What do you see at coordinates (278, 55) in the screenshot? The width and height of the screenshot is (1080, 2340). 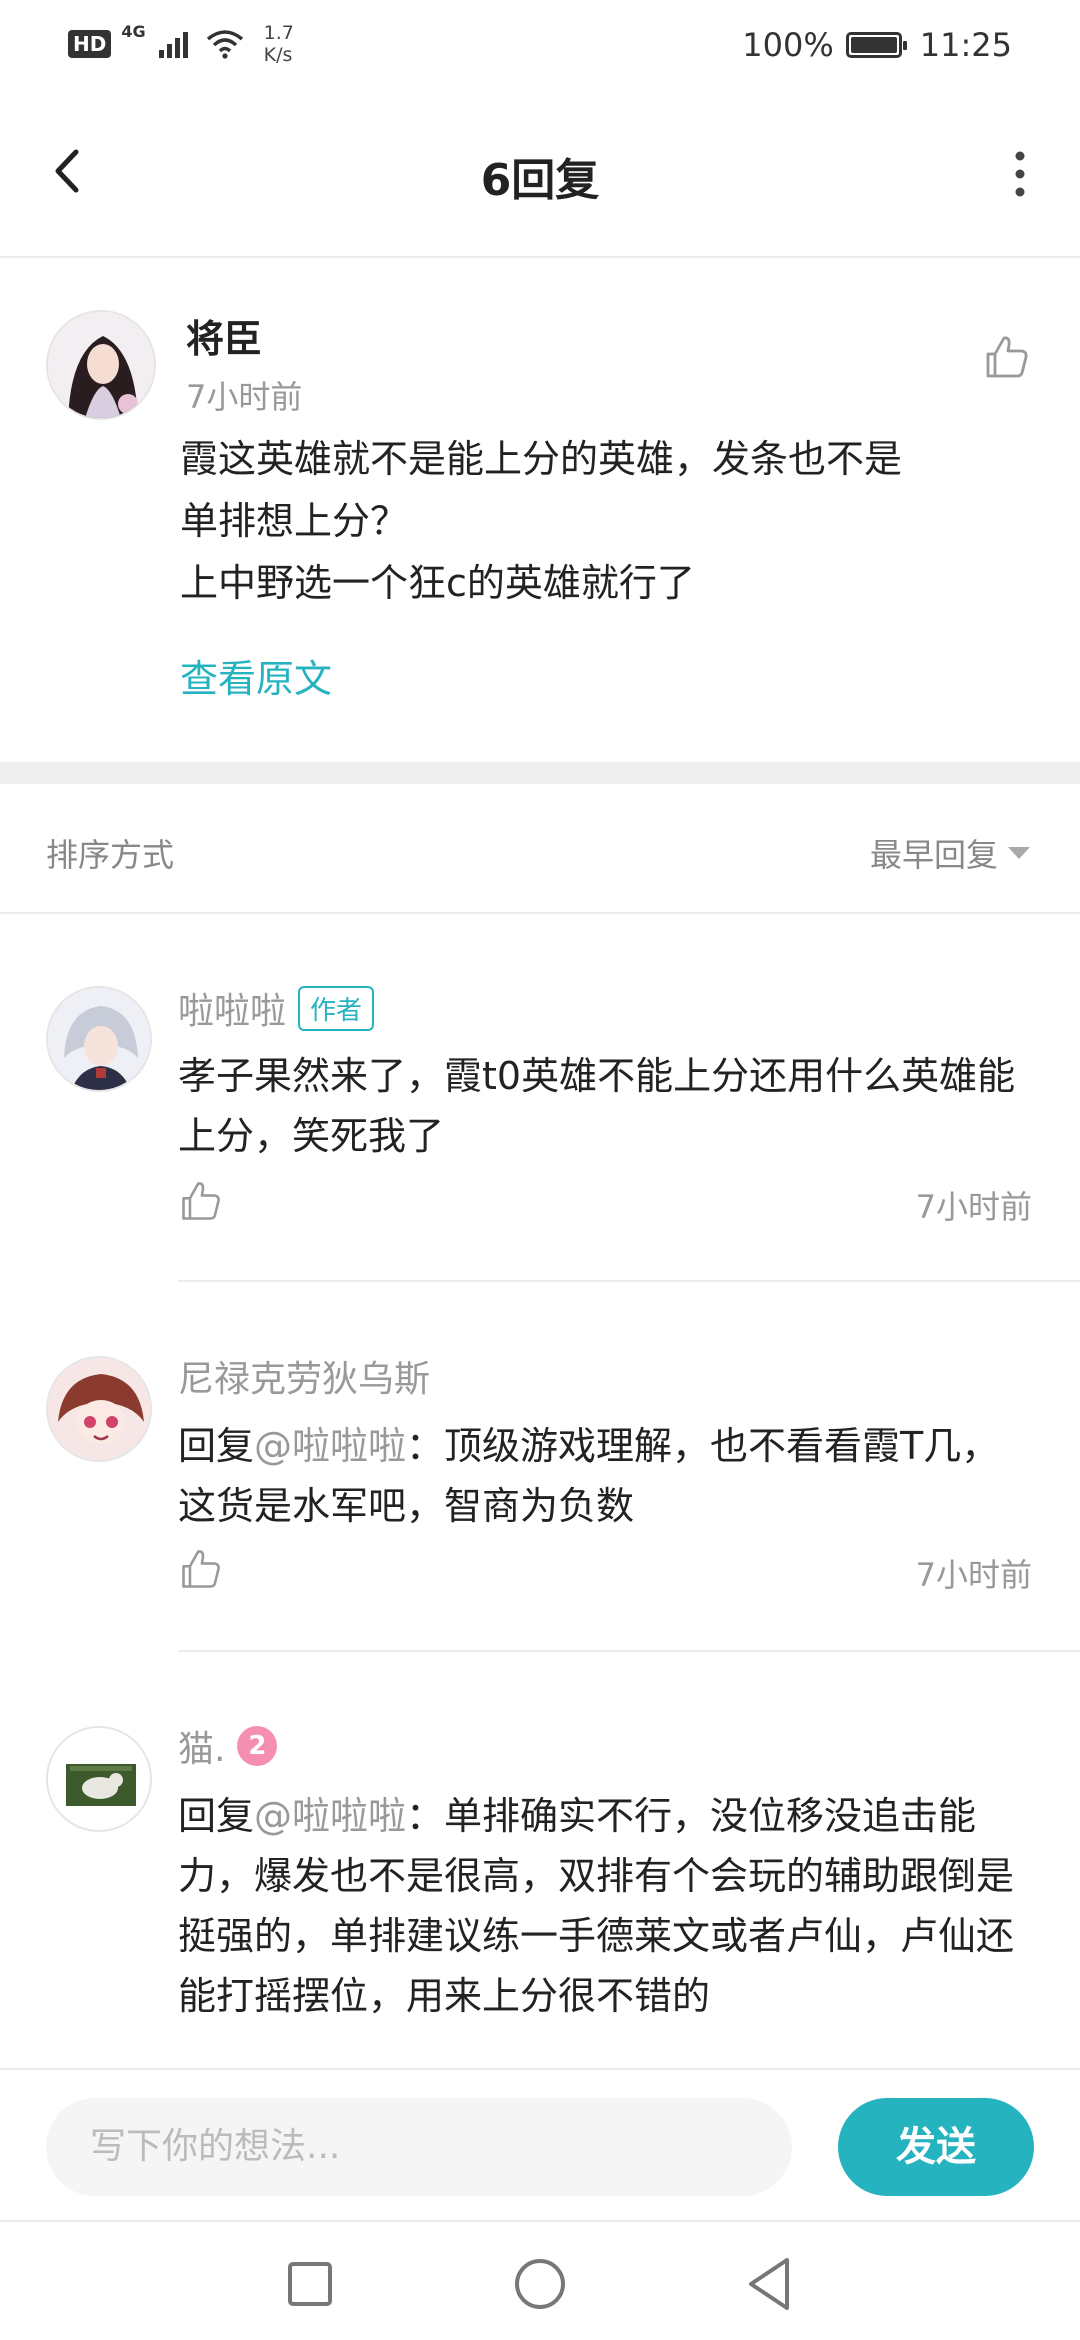 I see `network-speed-unit: K/s` at bounding box center [278, 55].